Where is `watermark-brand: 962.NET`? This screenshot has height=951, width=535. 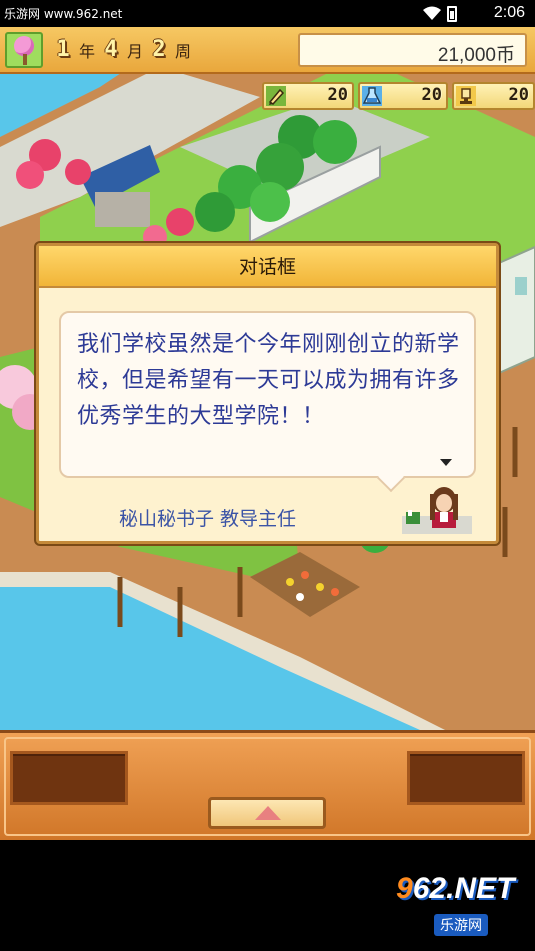 watermark-brand: 962.NET is located at coordinates (455, 889).